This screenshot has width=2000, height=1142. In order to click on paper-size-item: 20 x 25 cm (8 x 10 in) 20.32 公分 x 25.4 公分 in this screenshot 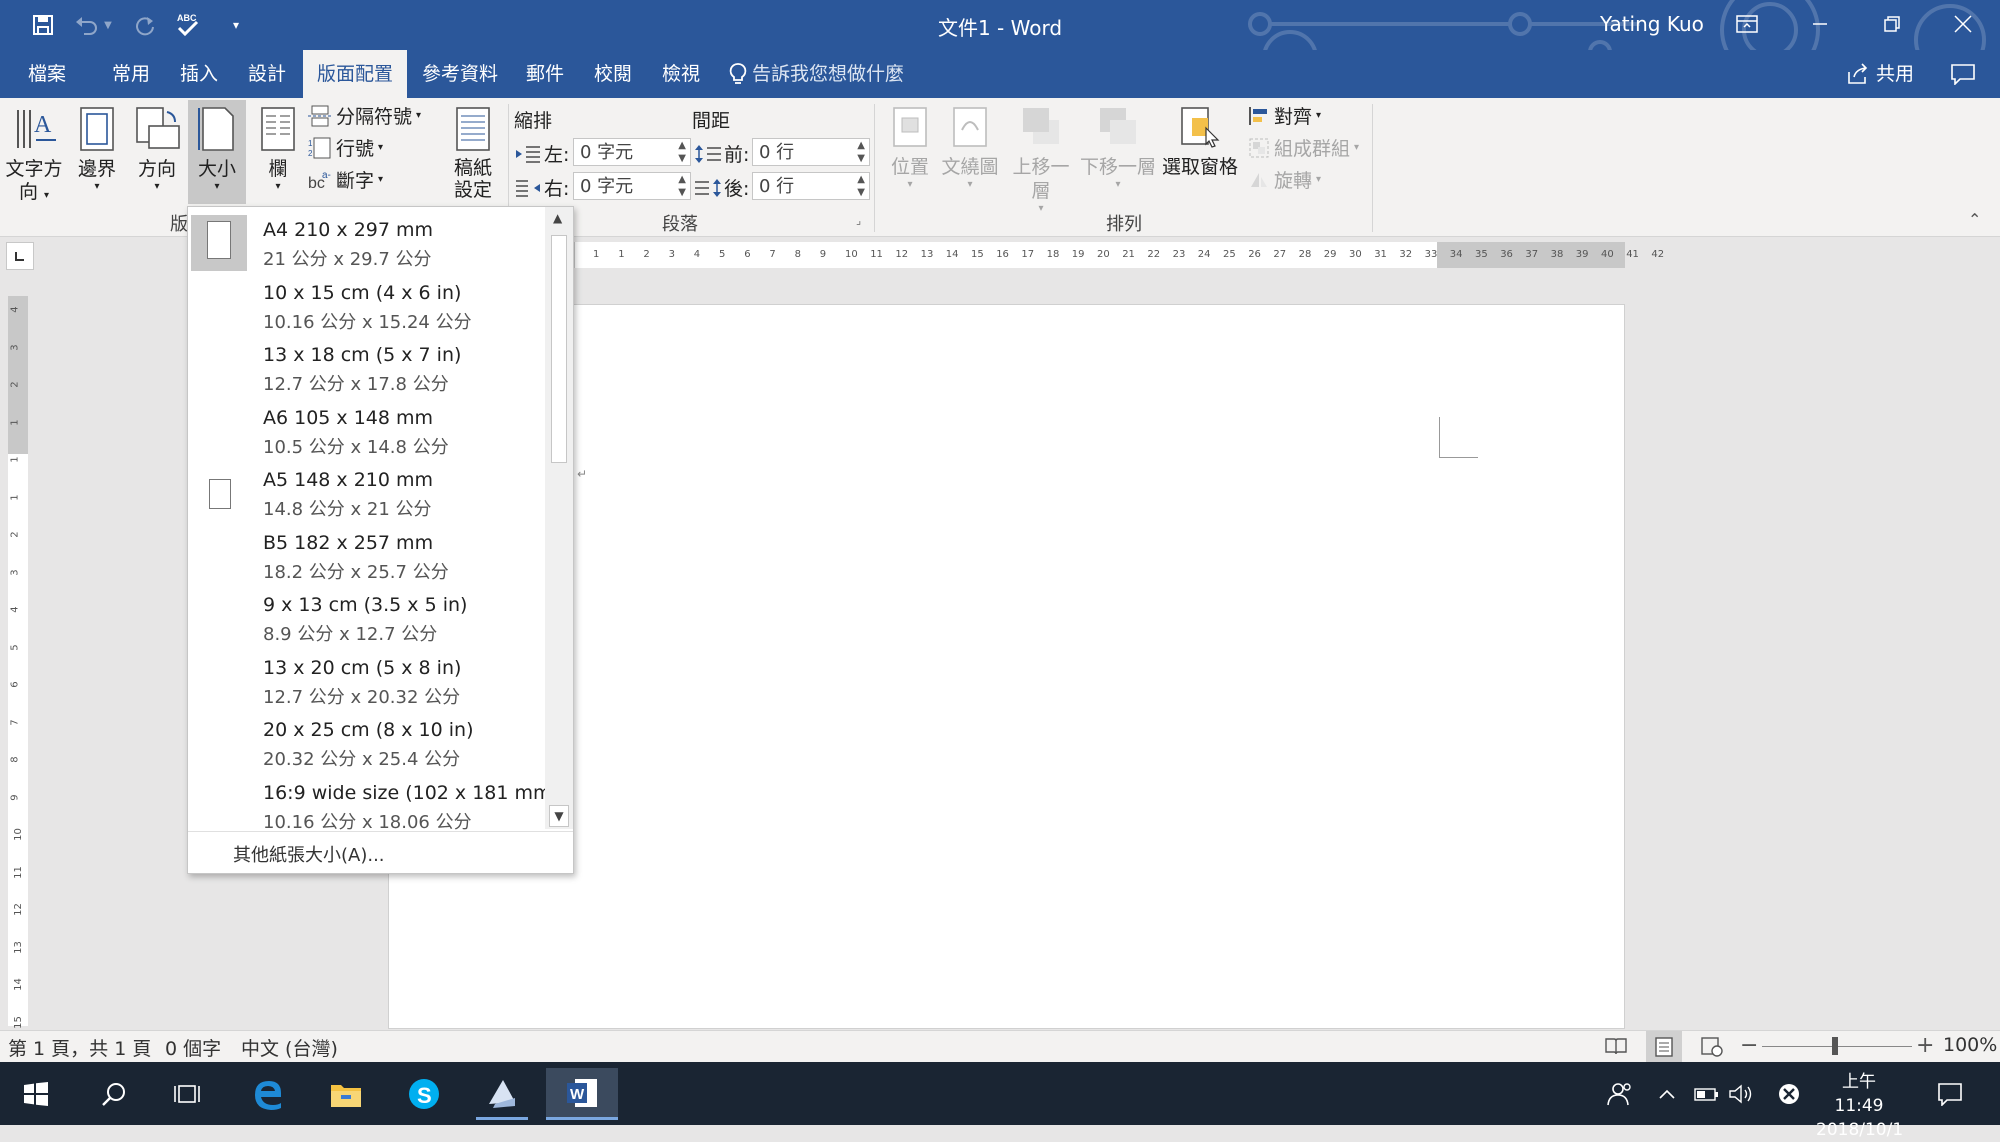, I will do `click(365, 744)`.